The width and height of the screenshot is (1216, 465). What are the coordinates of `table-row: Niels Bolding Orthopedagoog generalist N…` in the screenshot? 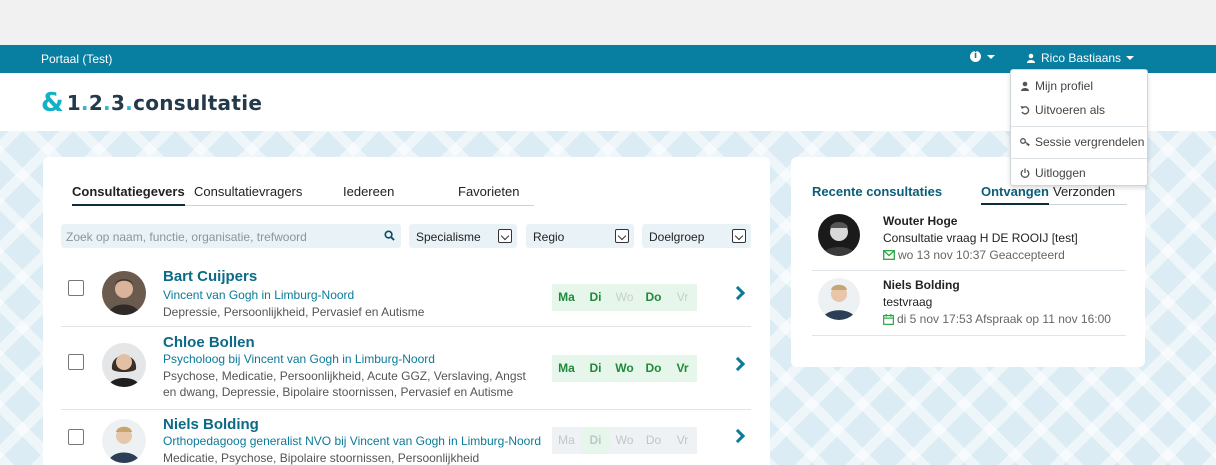 It's located at (406, 440).